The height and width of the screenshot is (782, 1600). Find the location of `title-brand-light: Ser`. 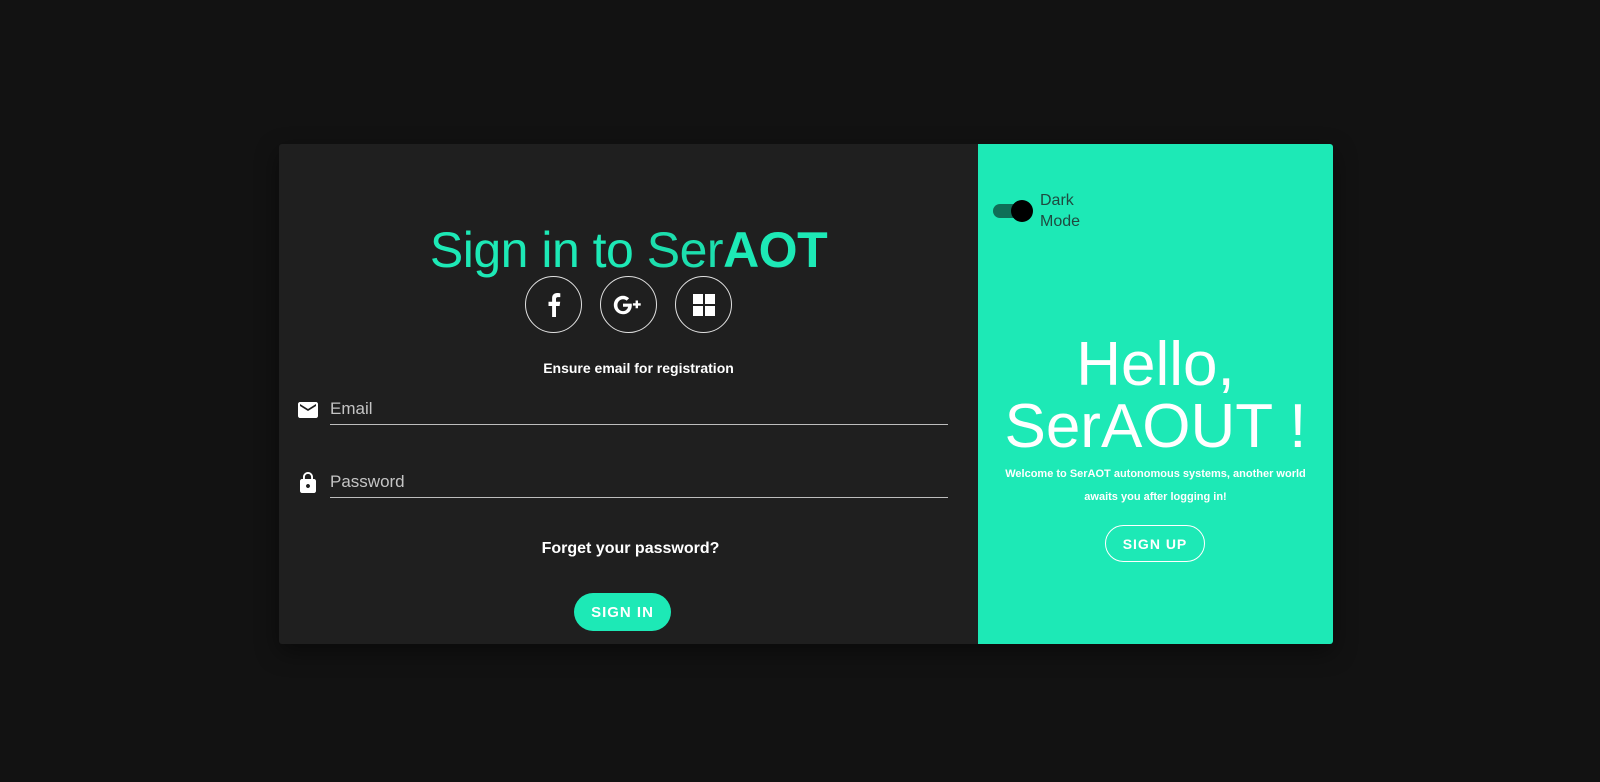

title-brand-light: Ser is located at coordinates (685, 250).